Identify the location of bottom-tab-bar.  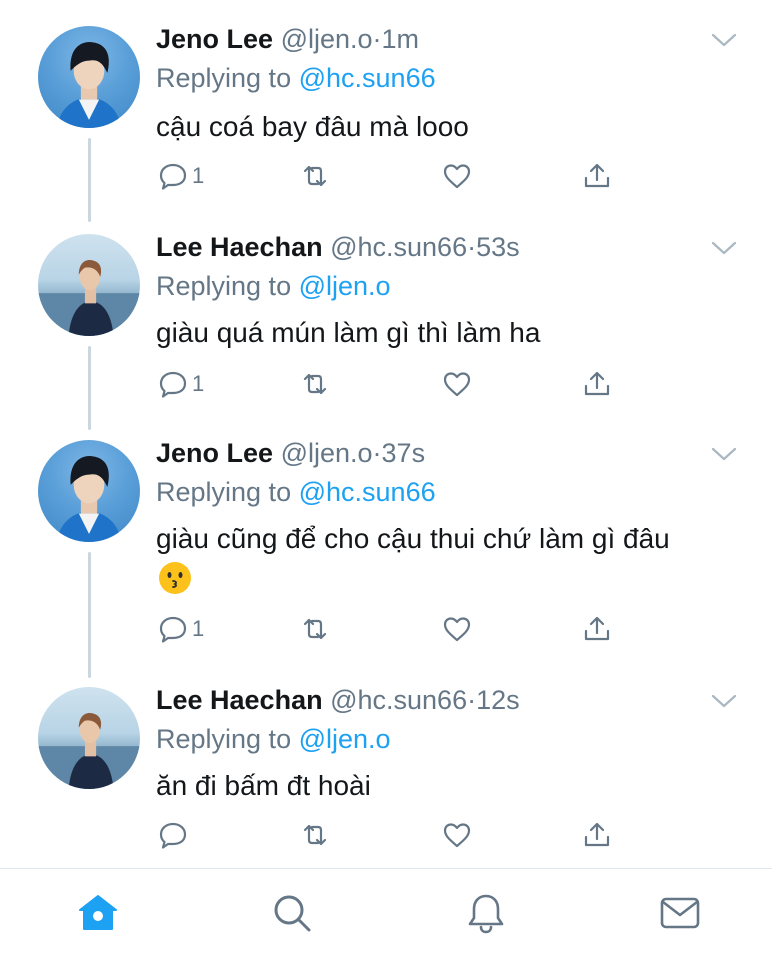
(386, 914).